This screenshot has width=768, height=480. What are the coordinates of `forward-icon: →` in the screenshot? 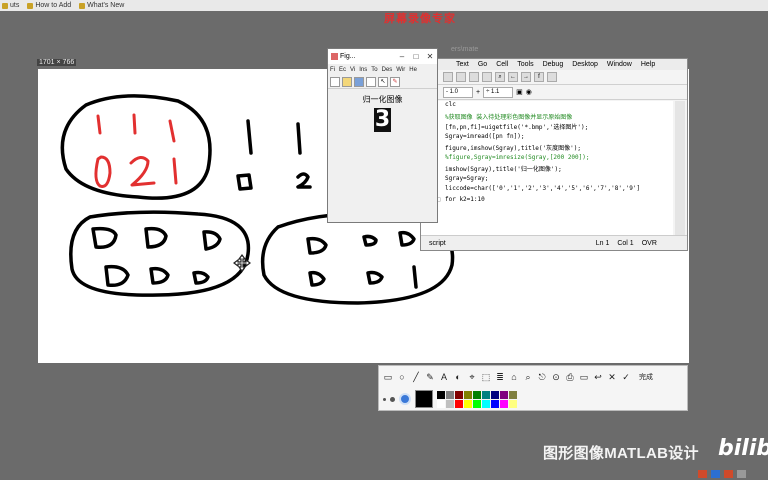 It's located at (526, 77).